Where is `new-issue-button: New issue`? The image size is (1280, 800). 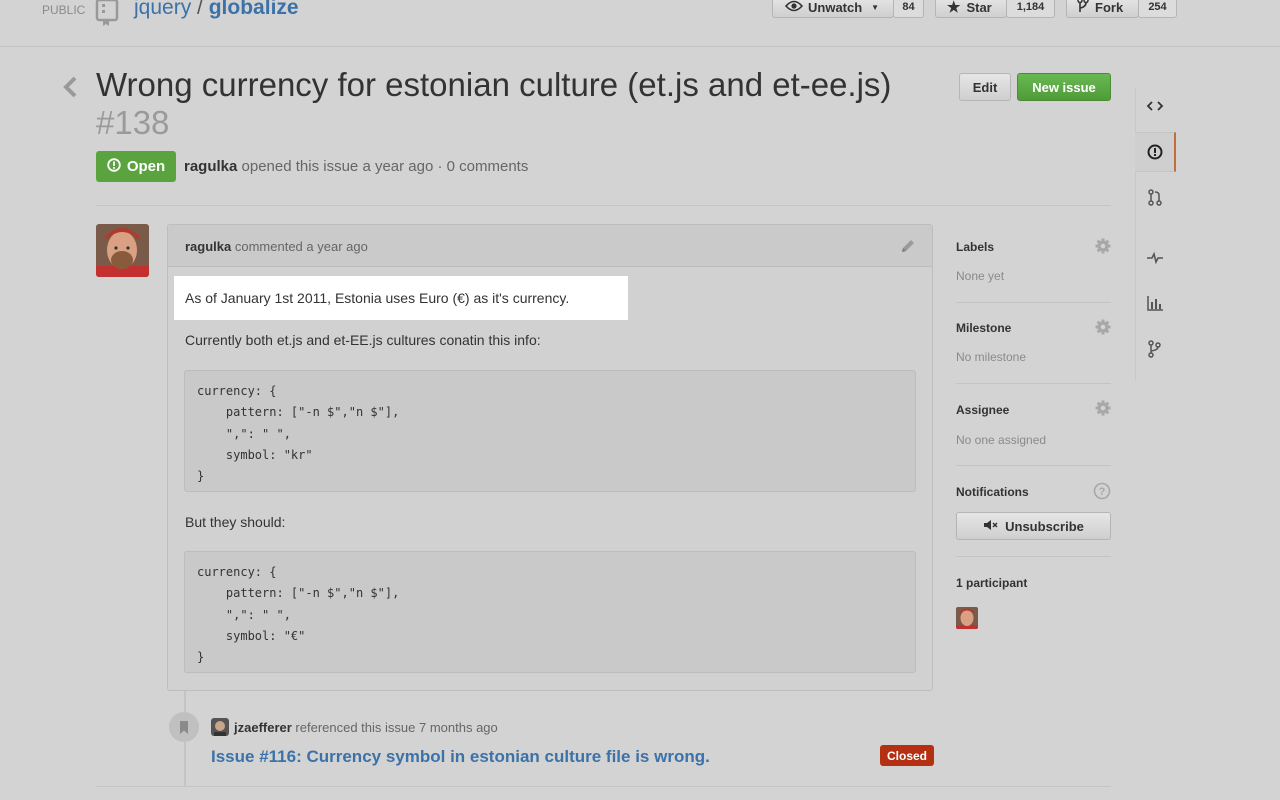 new-issue-button: New issue is located at coordinates (1064, 87).